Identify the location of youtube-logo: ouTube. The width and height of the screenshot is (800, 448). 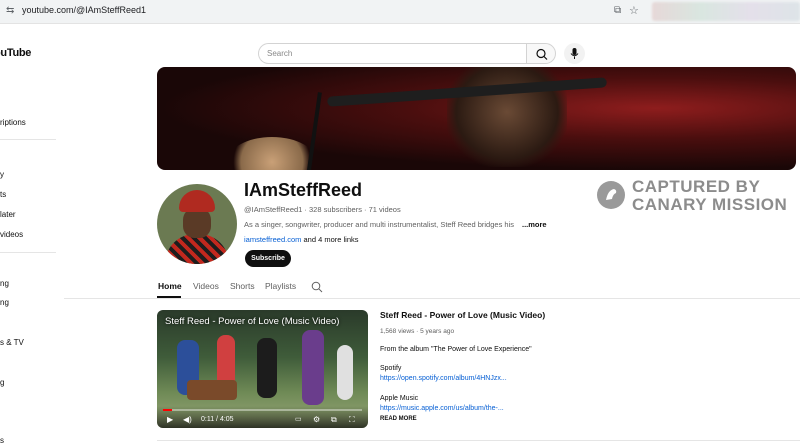
(15, 53).